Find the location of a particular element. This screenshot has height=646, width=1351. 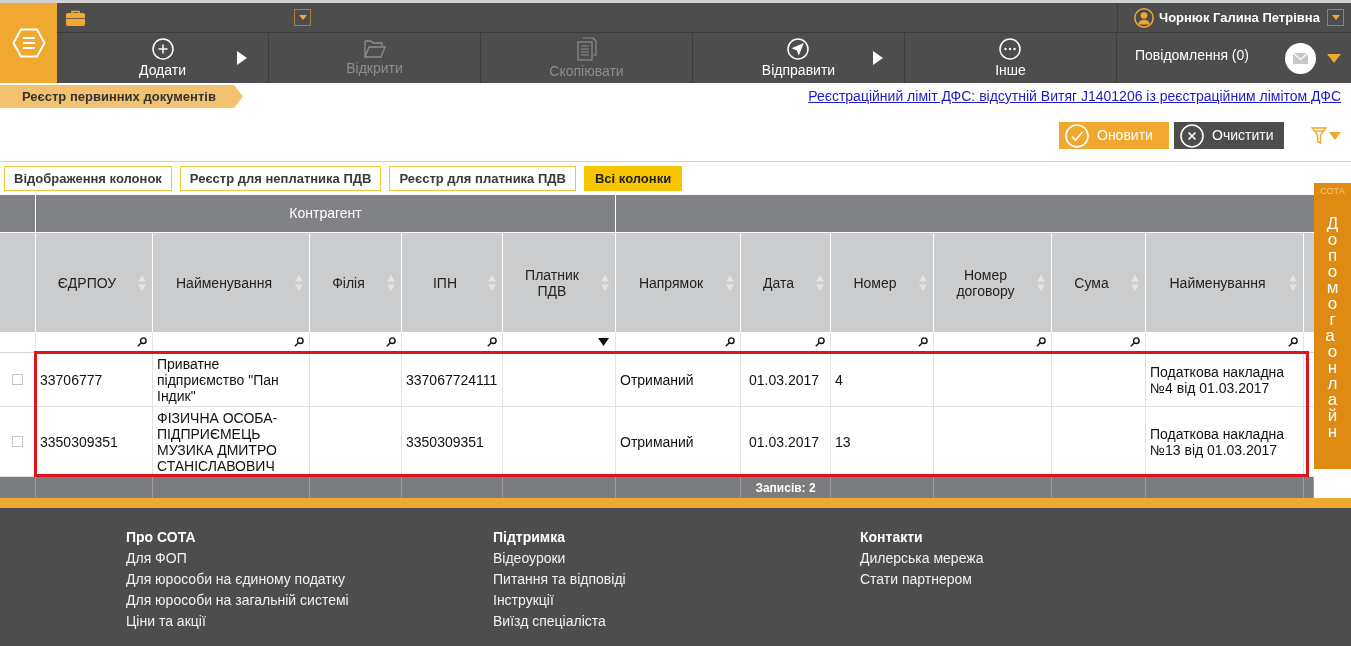

footer-heading: Контакти is located at coordinates (892, 537).